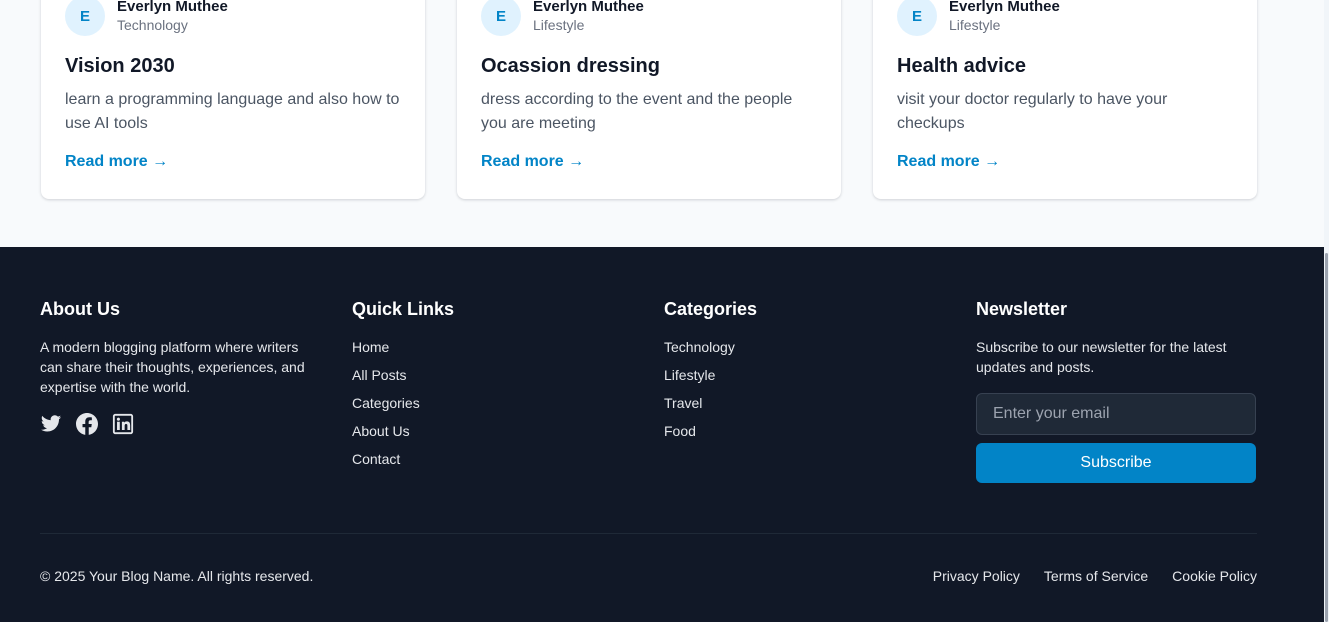 This screenshot has width=1329, height=622. Describe the element at coordinates (711, 309) in the screenshot. I see `categories-heading: Categories` at that location.